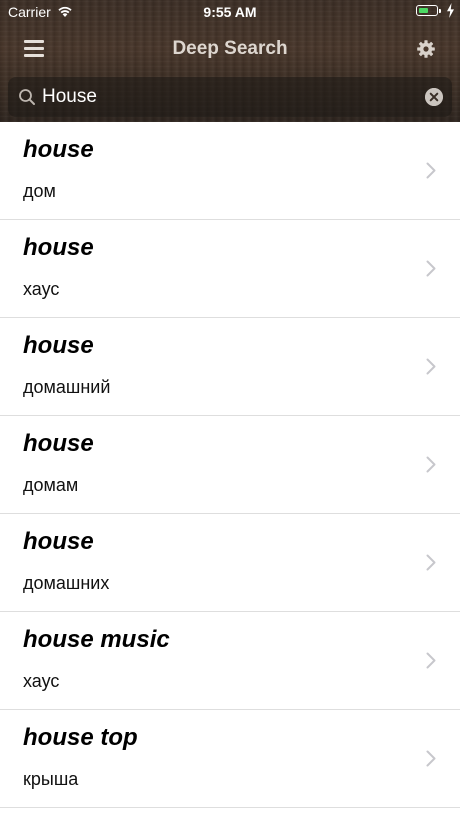  I want to click on list-item: house хаус, so click(230, 269).